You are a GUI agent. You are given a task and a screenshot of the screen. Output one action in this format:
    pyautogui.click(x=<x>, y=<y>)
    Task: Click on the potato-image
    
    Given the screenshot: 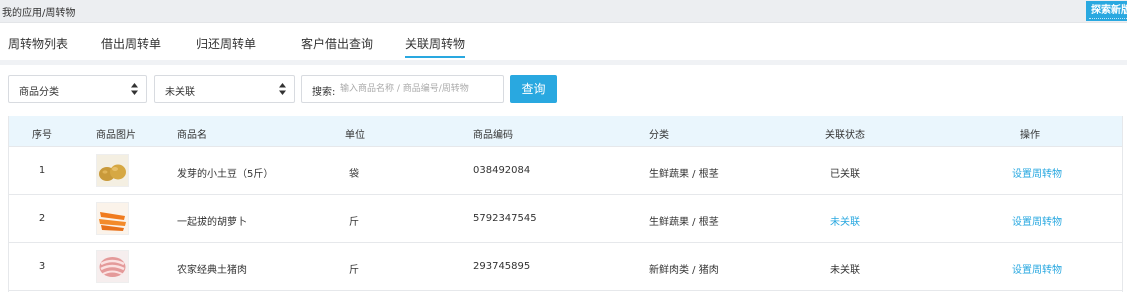 What is the action you would take?
    pyautogui.click(x=112, y=170)
    